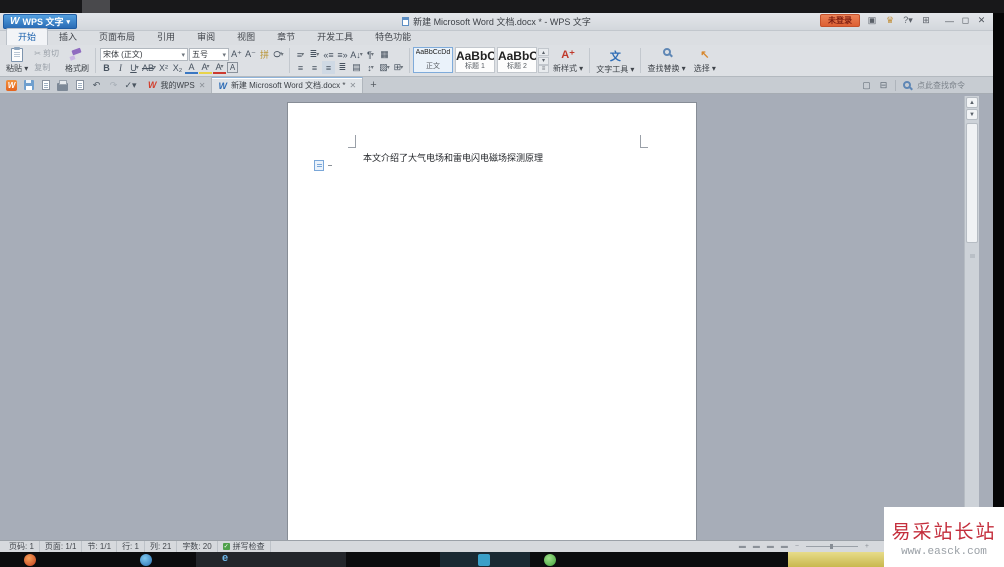  Describe the element at coordinates (314, 54) in the screenshot. I see `numbering-button: ≣ ▾` at that location.